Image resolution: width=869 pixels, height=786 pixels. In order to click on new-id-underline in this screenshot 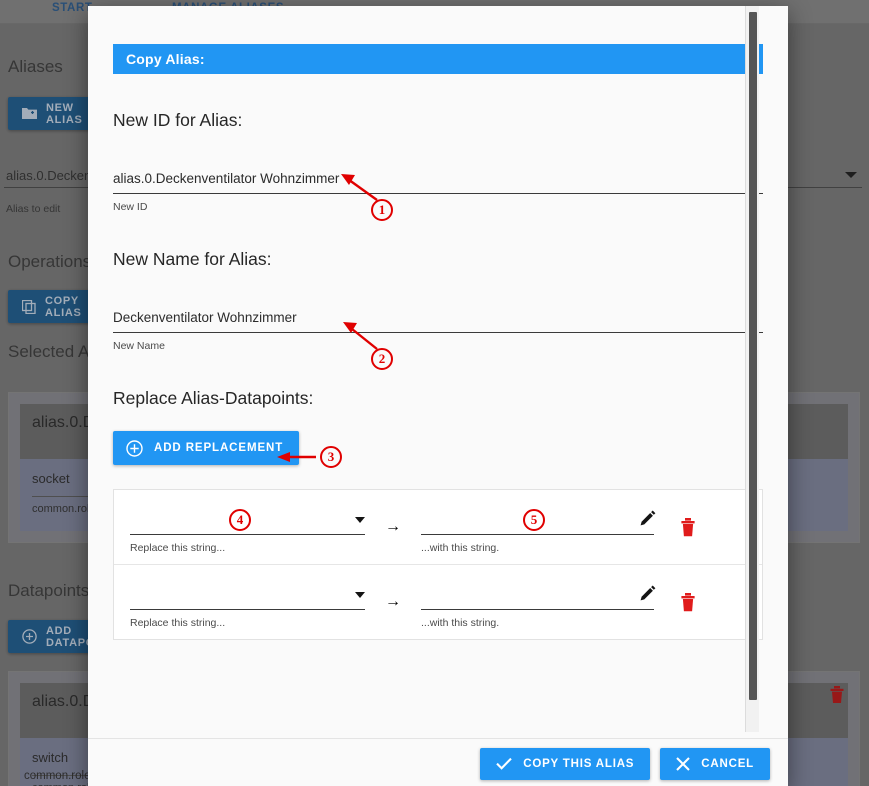, I will do `click(438, 193)`.